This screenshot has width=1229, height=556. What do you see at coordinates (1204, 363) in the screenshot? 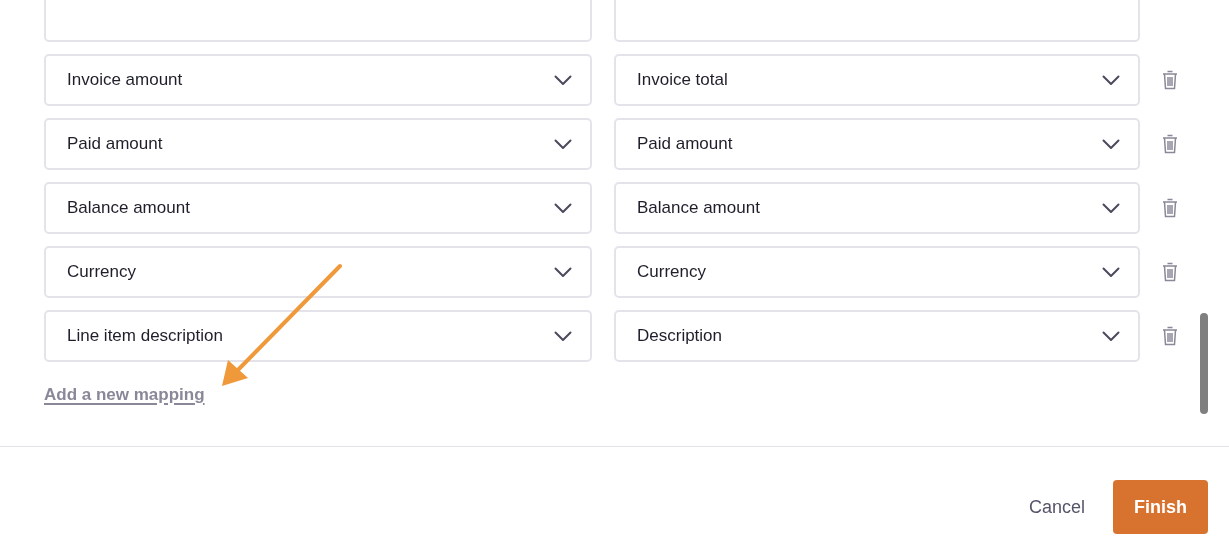
I see `scrollbar` at bounding box center [1204, 363].